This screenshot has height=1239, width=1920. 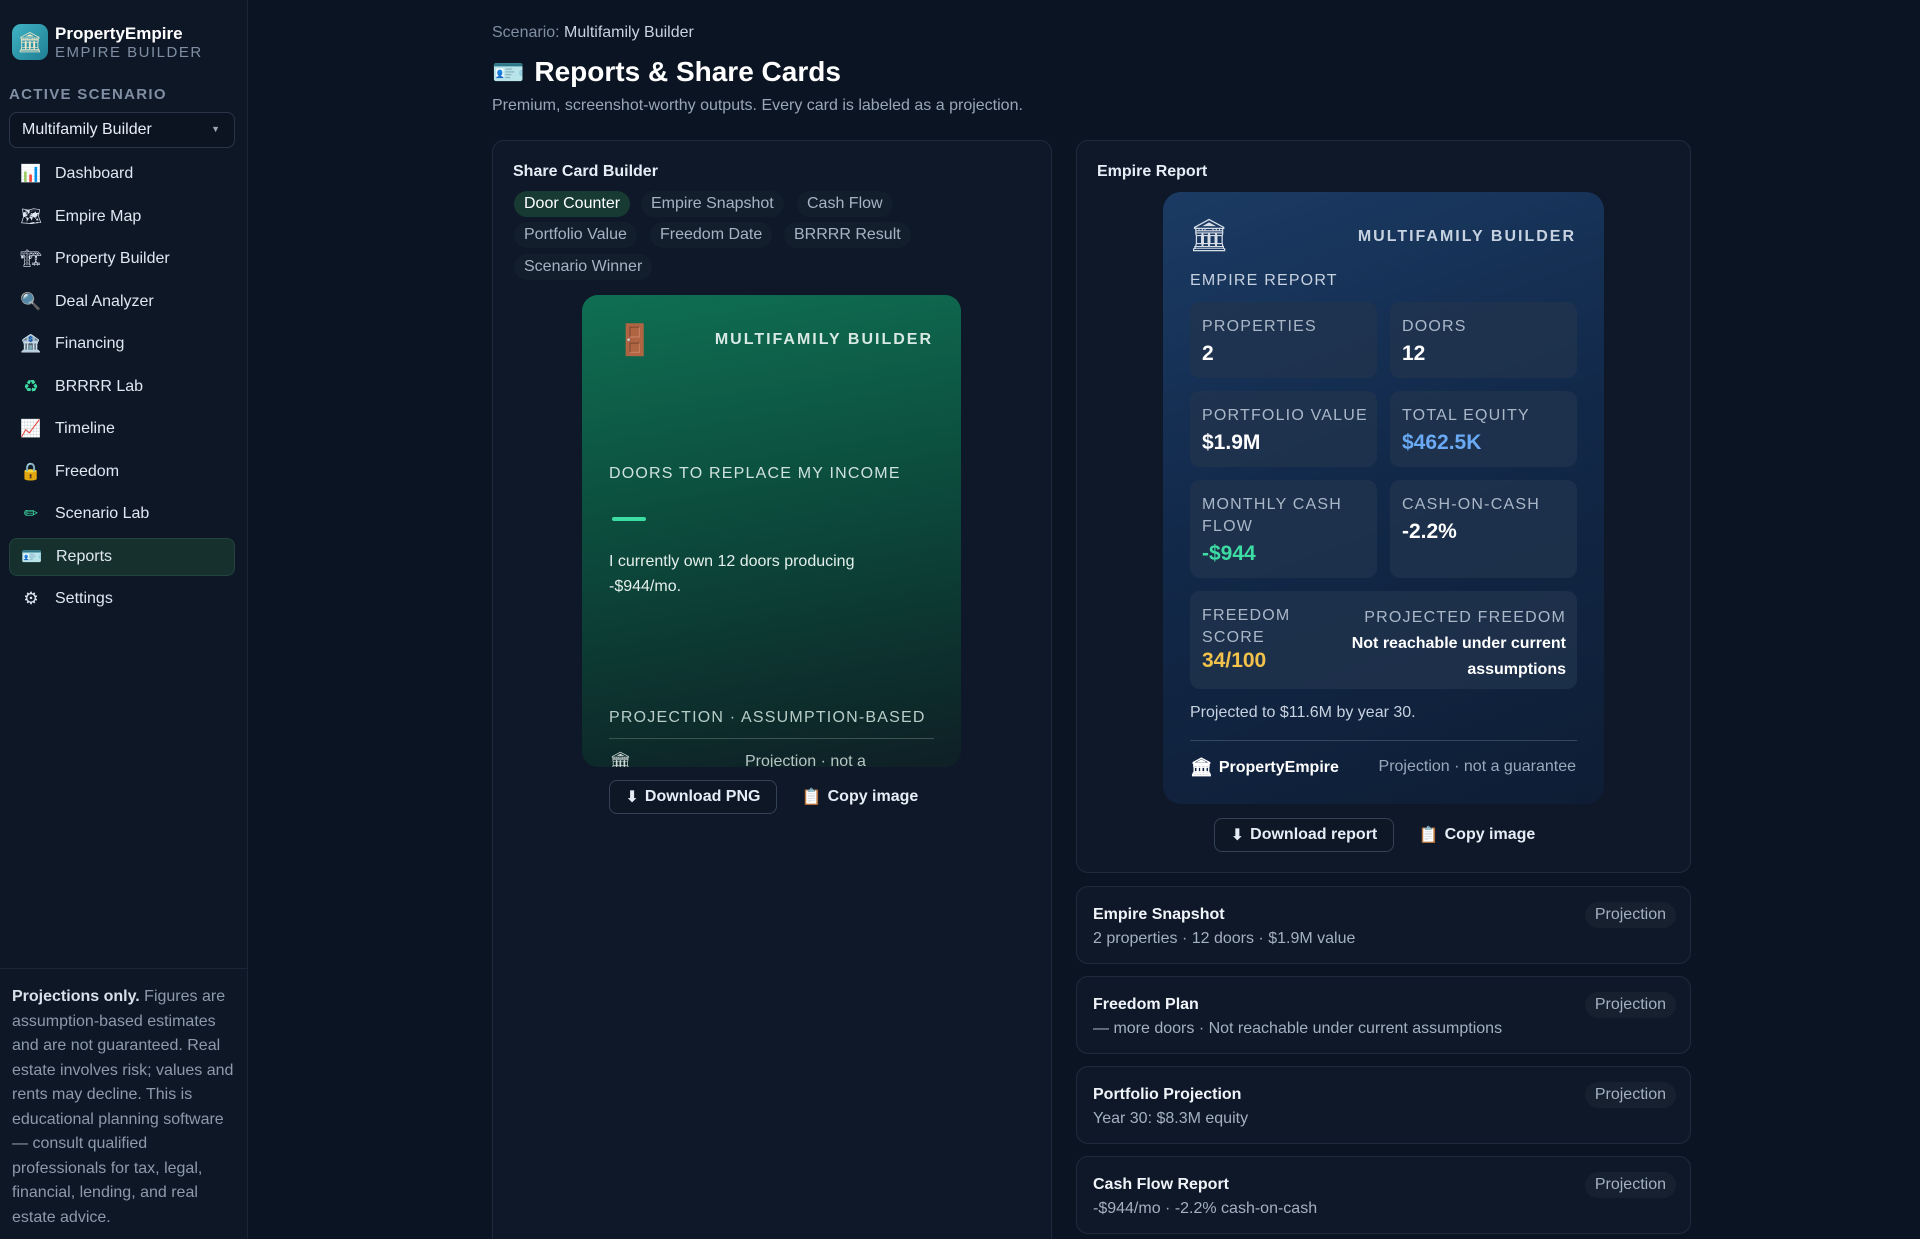 I want to click on sidebar-item-label: Deal Analyzer, so click(x=104, y=301).